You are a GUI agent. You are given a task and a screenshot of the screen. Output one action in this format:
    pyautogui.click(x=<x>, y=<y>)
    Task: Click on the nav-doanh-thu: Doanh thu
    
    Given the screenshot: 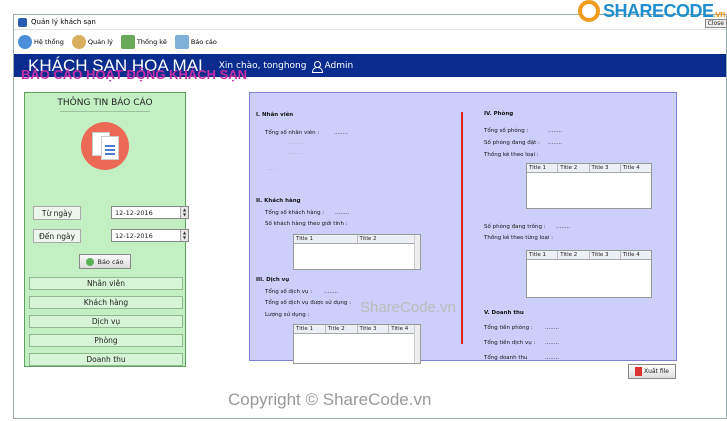 What is the action you would take?
    pyautogui.click(x=106, y=359)
    